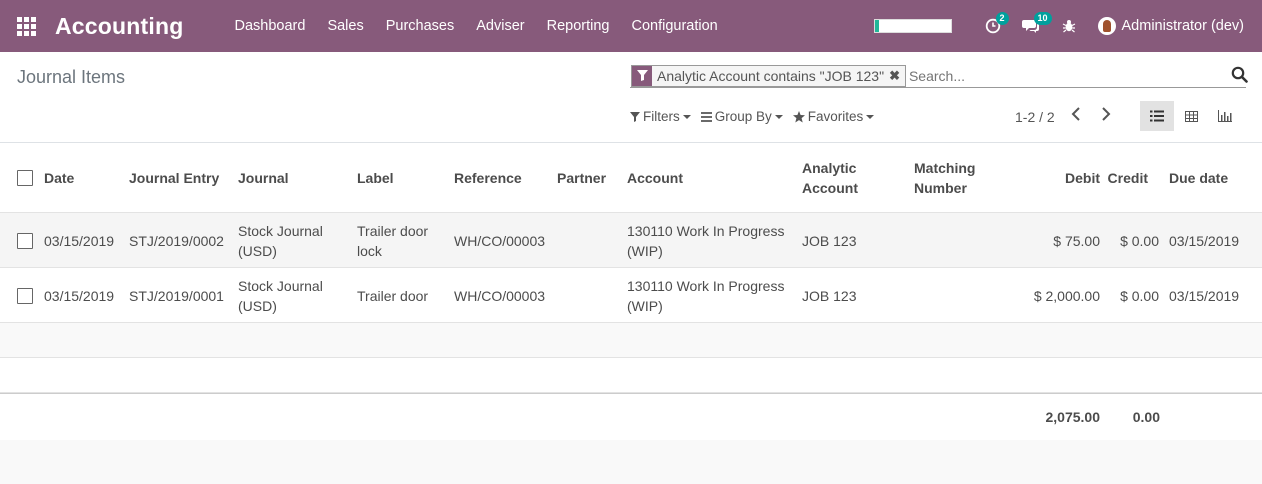  What do you see at coordinates (706, 116) in the screenshot?
I see `bars-icon` at bounding box center [706, 116].